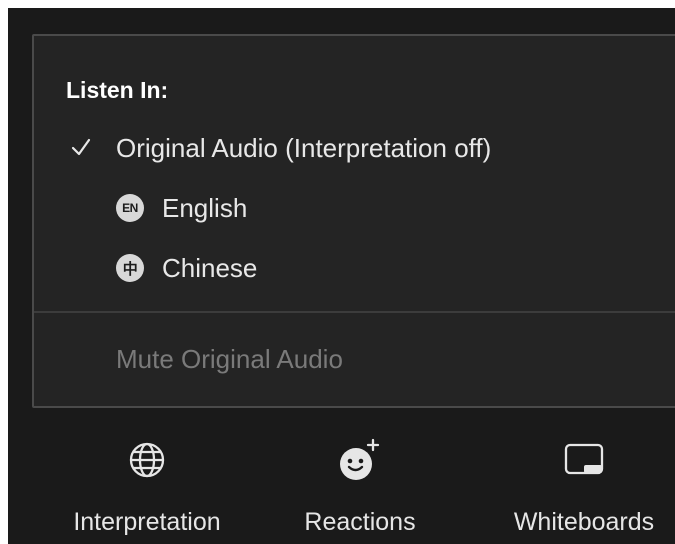  What do you see at coordinates (304, 147) in the screenshot?
I see `menu-item-label: Original Audio (Interpretation off)` at bounding box center [304, 147].